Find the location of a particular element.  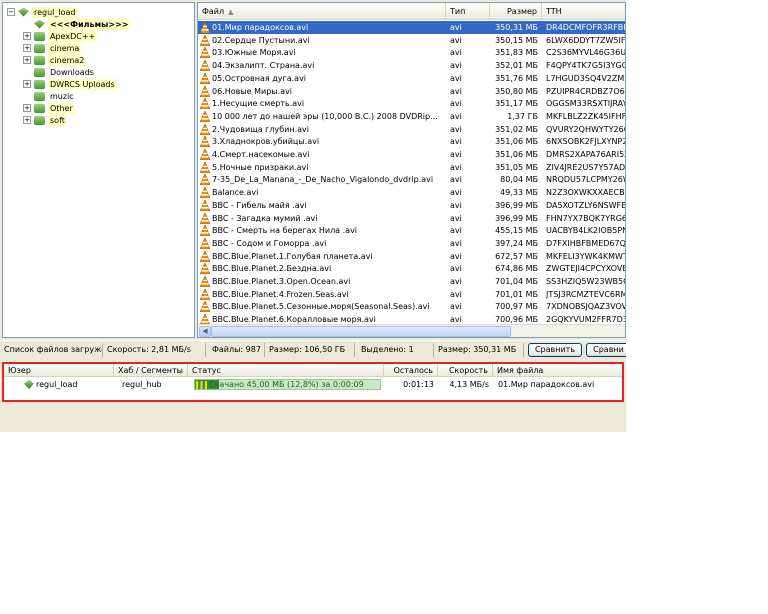

tree-node: + cinema is located at coordinates (52, 48).